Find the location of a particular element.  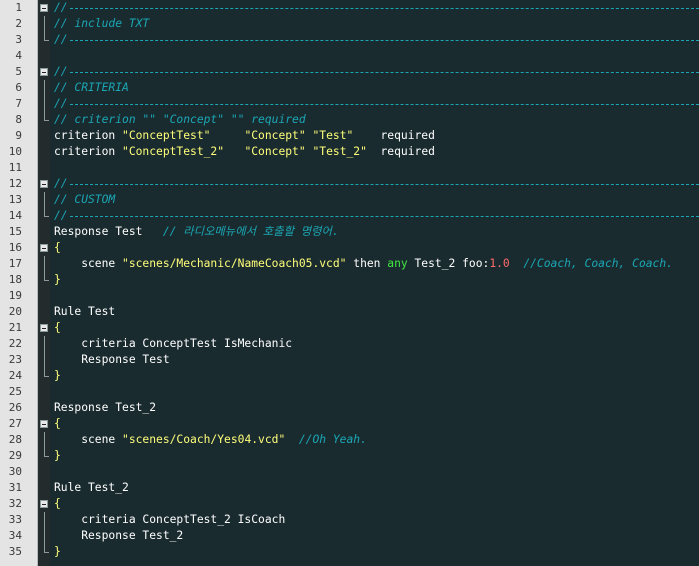

line-number: 31 is located at coordinates (15, 487).